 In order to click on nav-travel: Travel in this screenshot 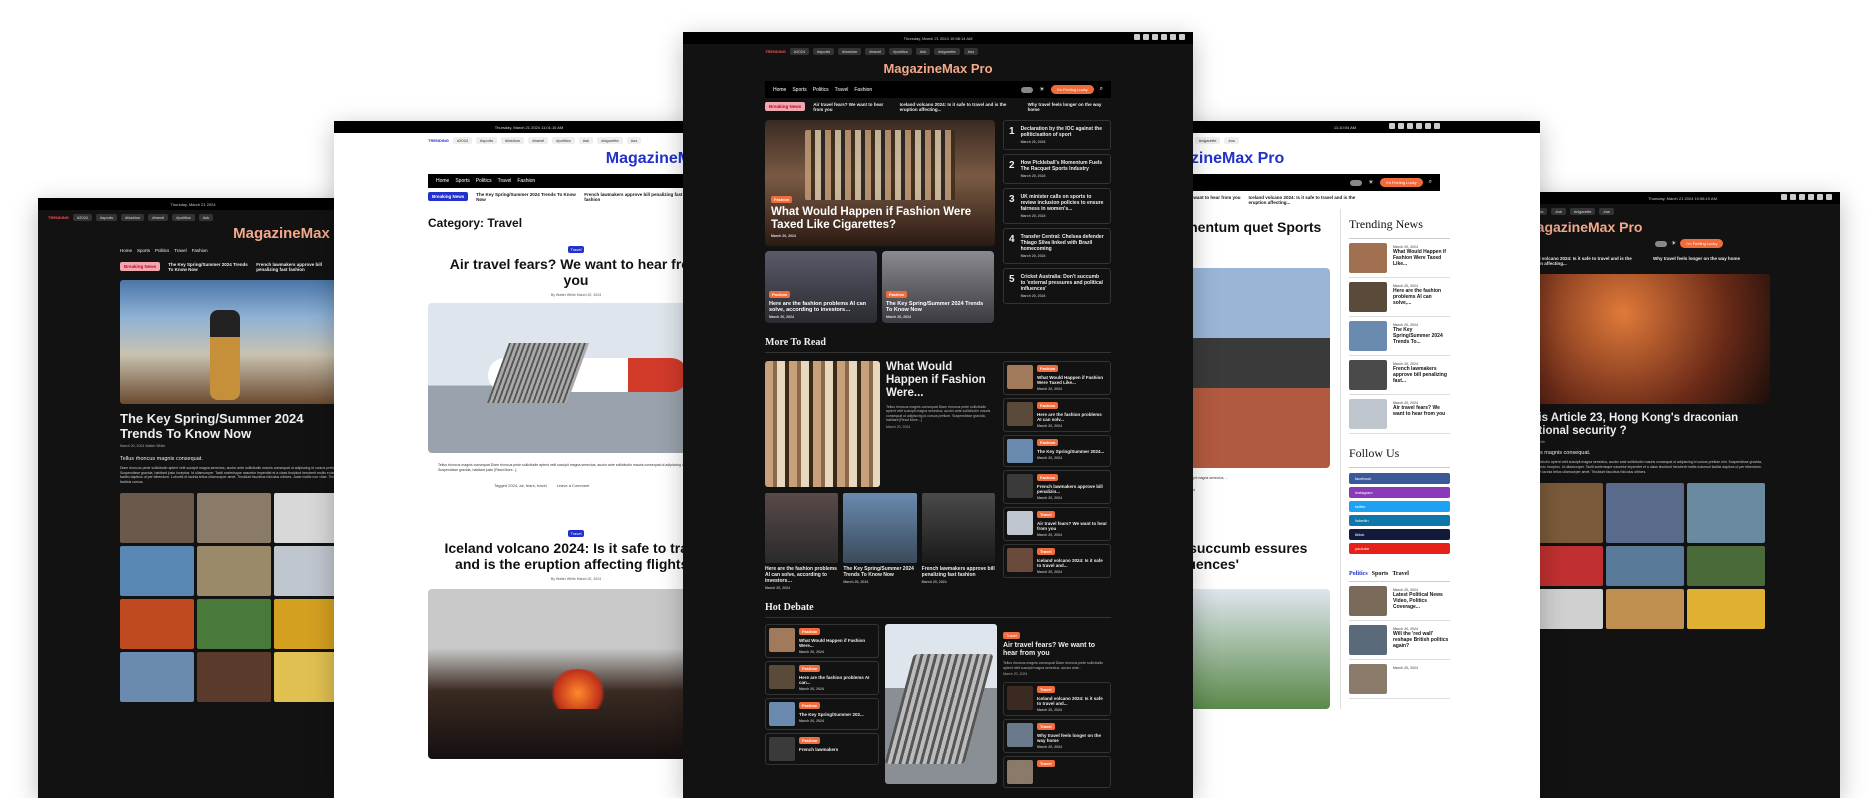, I will do `click(180, 250)`.